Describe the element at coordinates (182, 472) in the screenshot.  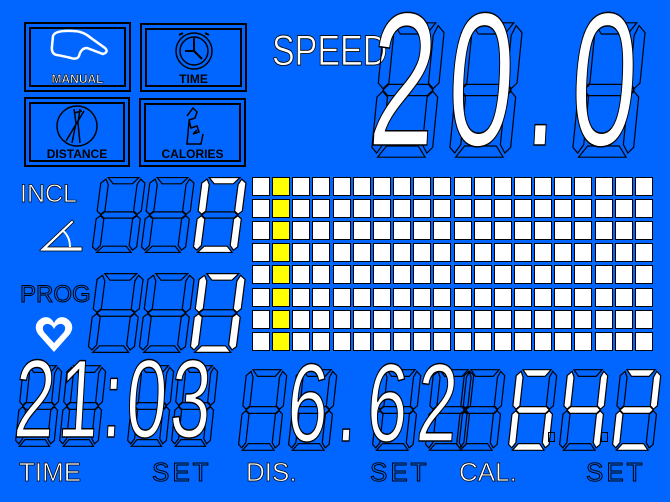
I see `time-set-label: SET` at that location.